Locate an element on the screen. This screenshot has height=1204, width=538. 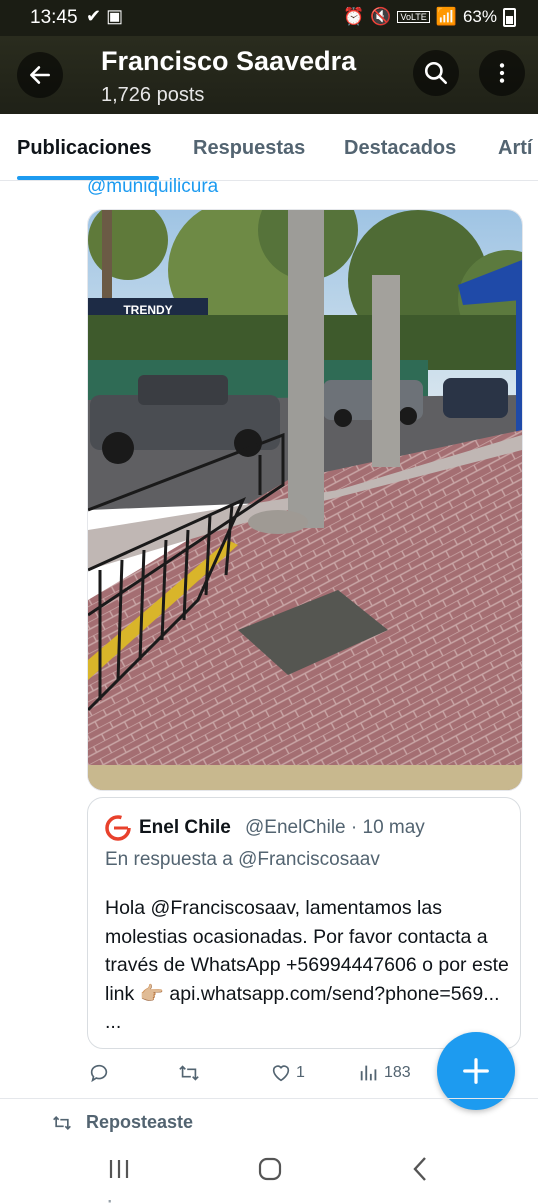
mute-icon: 🔇 is located at coordinates (381, 16).